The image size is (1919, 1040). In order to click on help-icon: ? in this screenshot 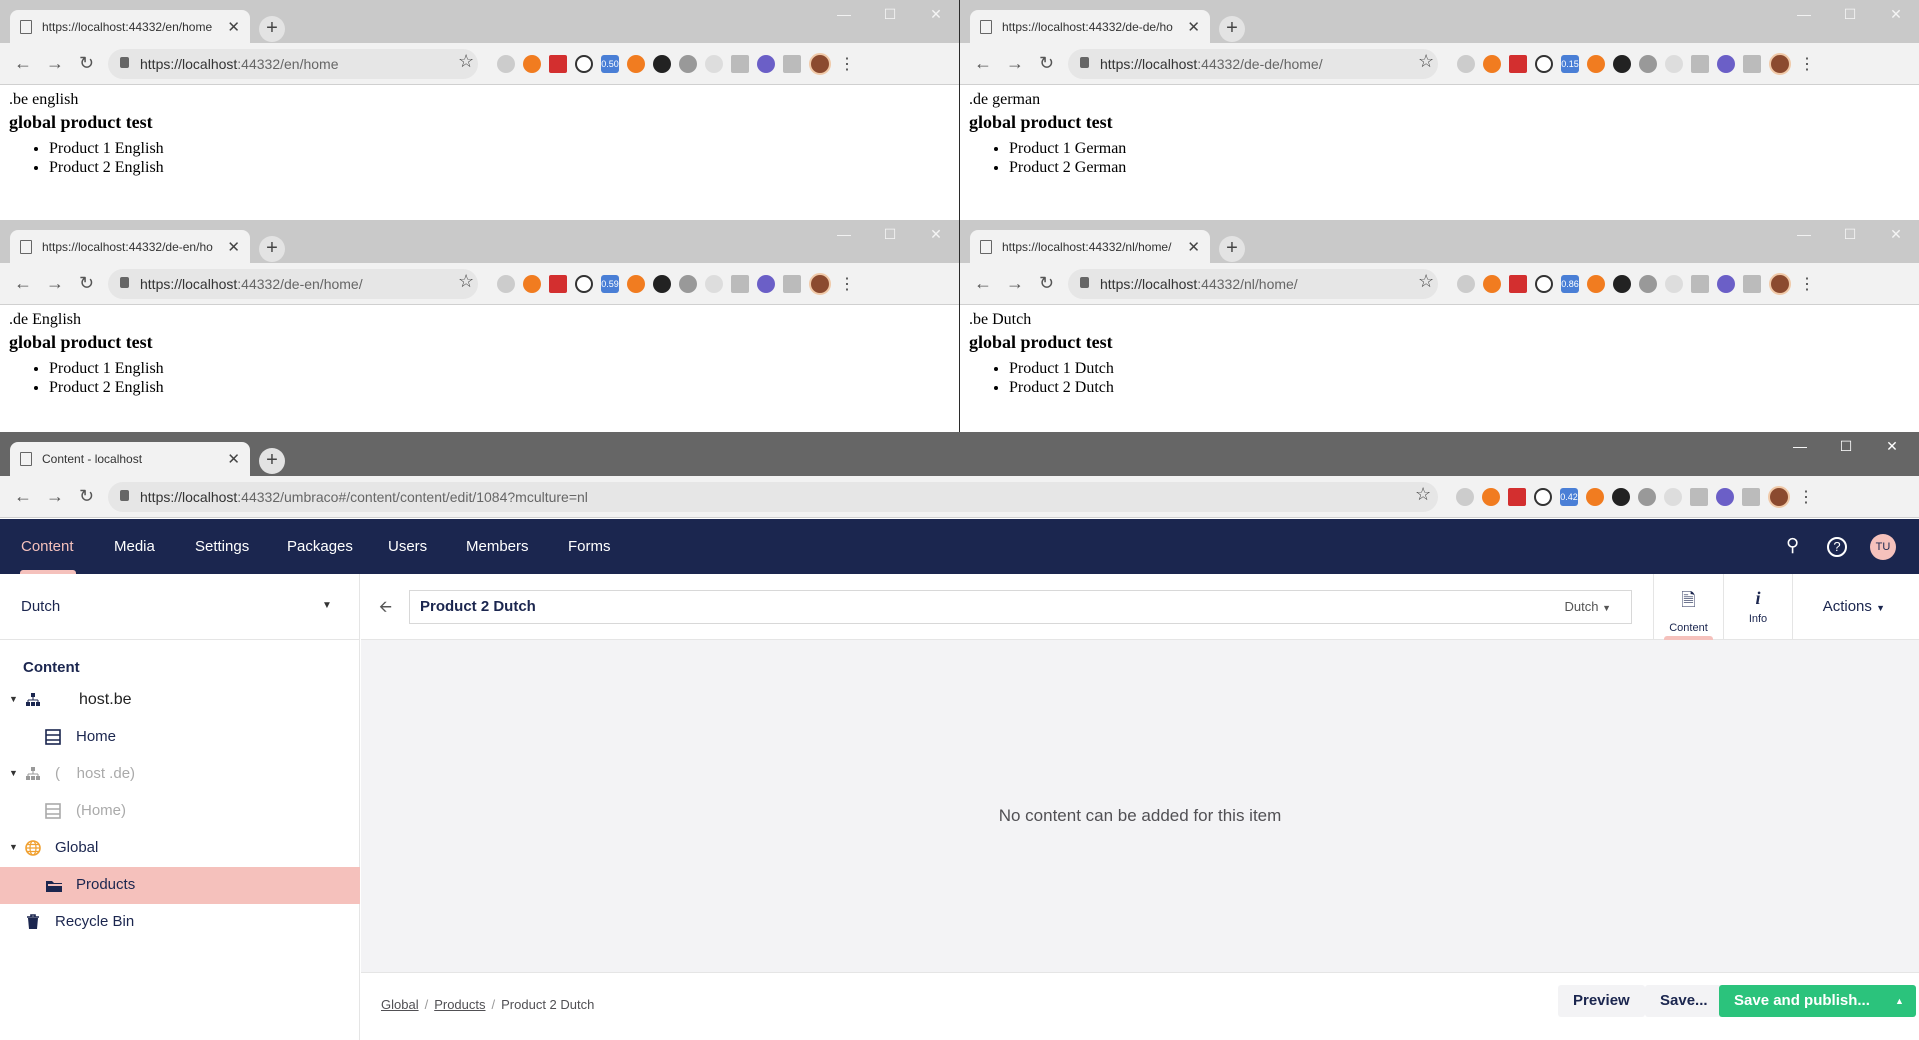, I will do `click(1837, 547)`.